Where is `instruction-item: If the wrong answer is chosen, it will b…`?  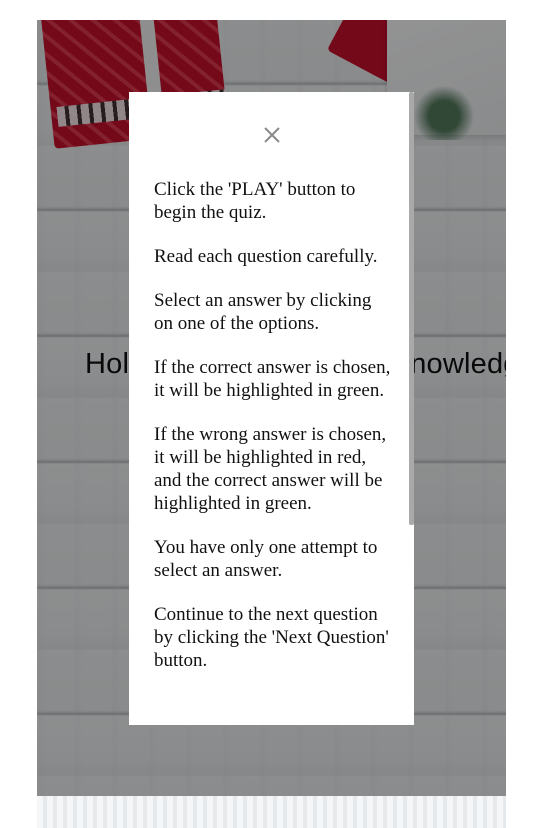 instruction-item: If the wrong answer is chosen, it will b… is located at coordinates (270, 469).